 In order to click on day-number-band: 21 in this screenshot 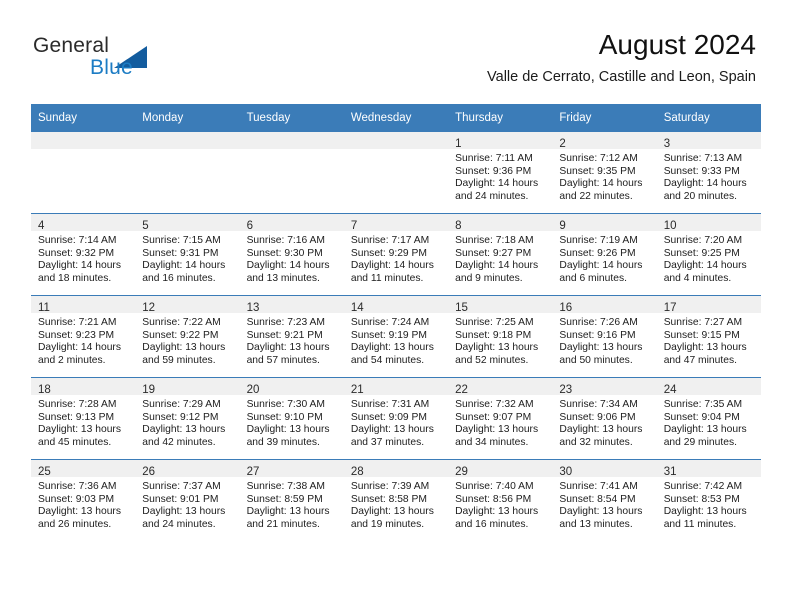, I will do `click(396, 387)`.